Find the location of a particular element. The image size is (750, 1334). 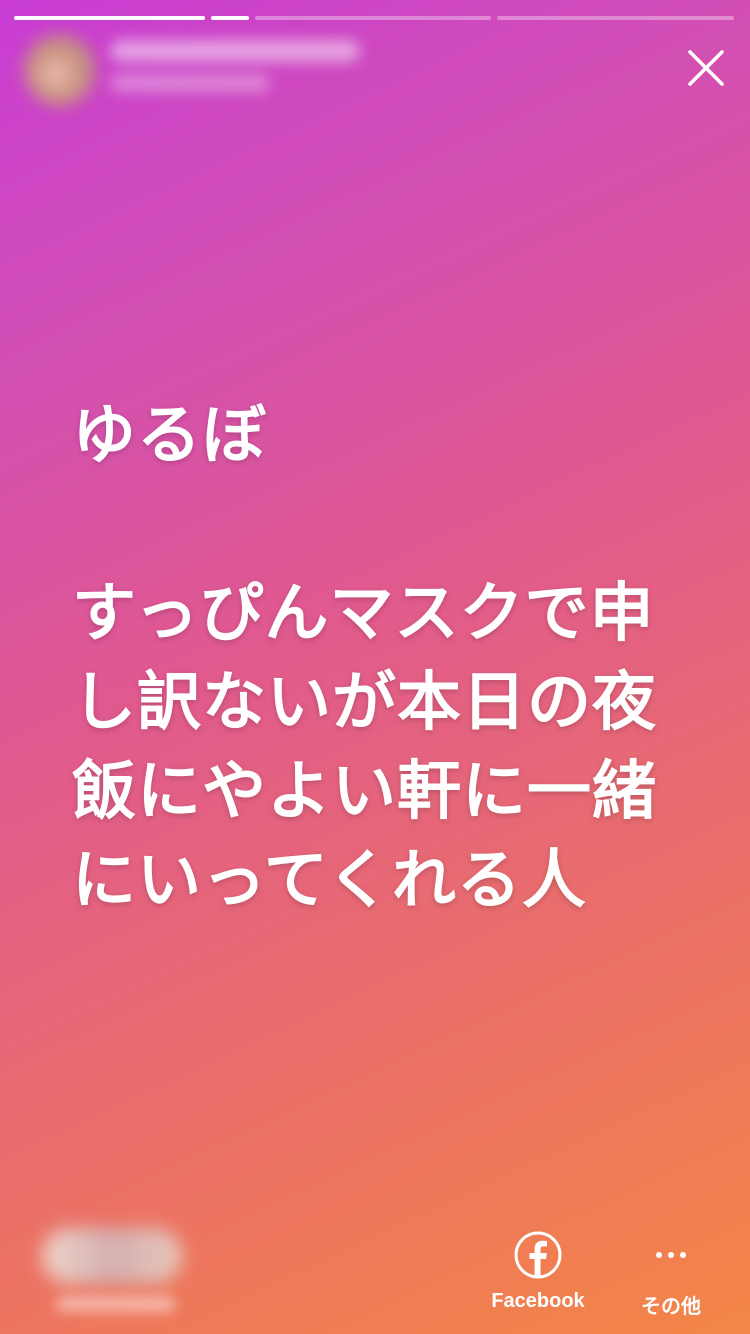

more-label: その他 is located at coordinates (671, 1307).